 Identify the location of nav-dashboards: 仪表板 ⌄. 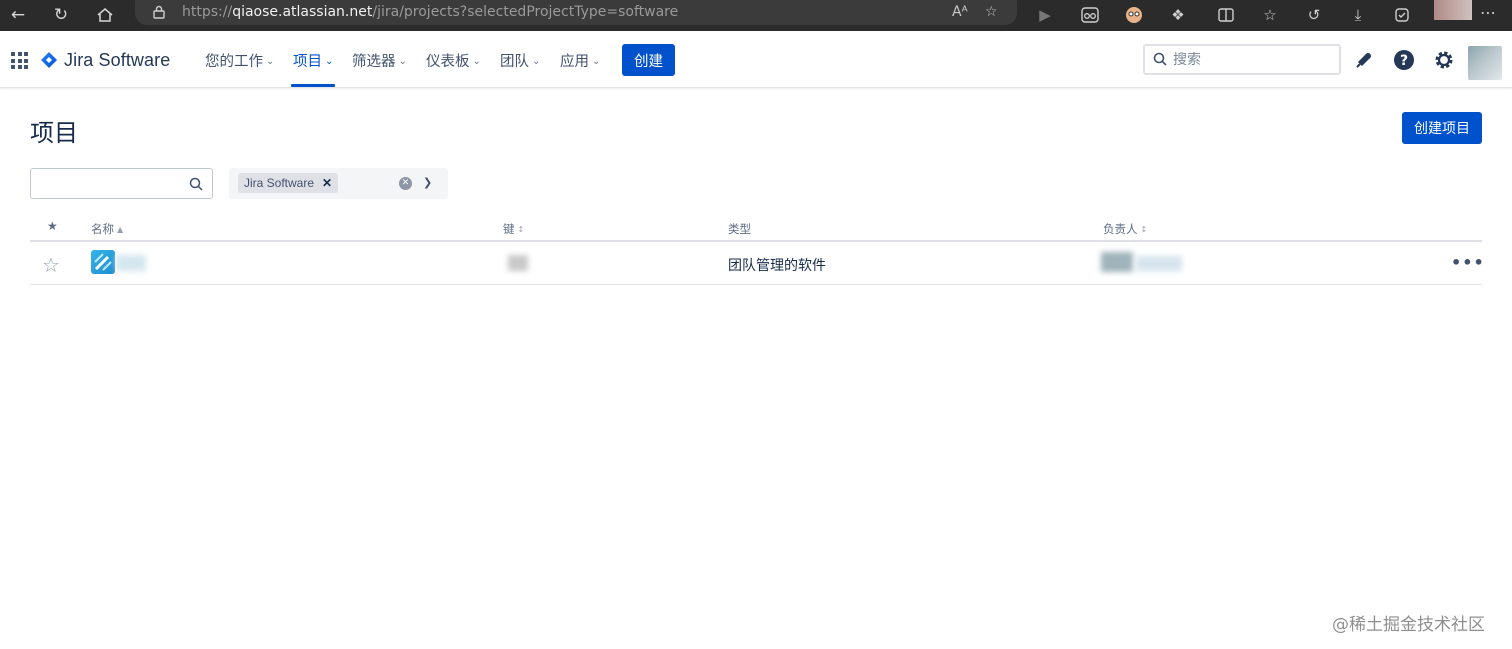
(453, 61).